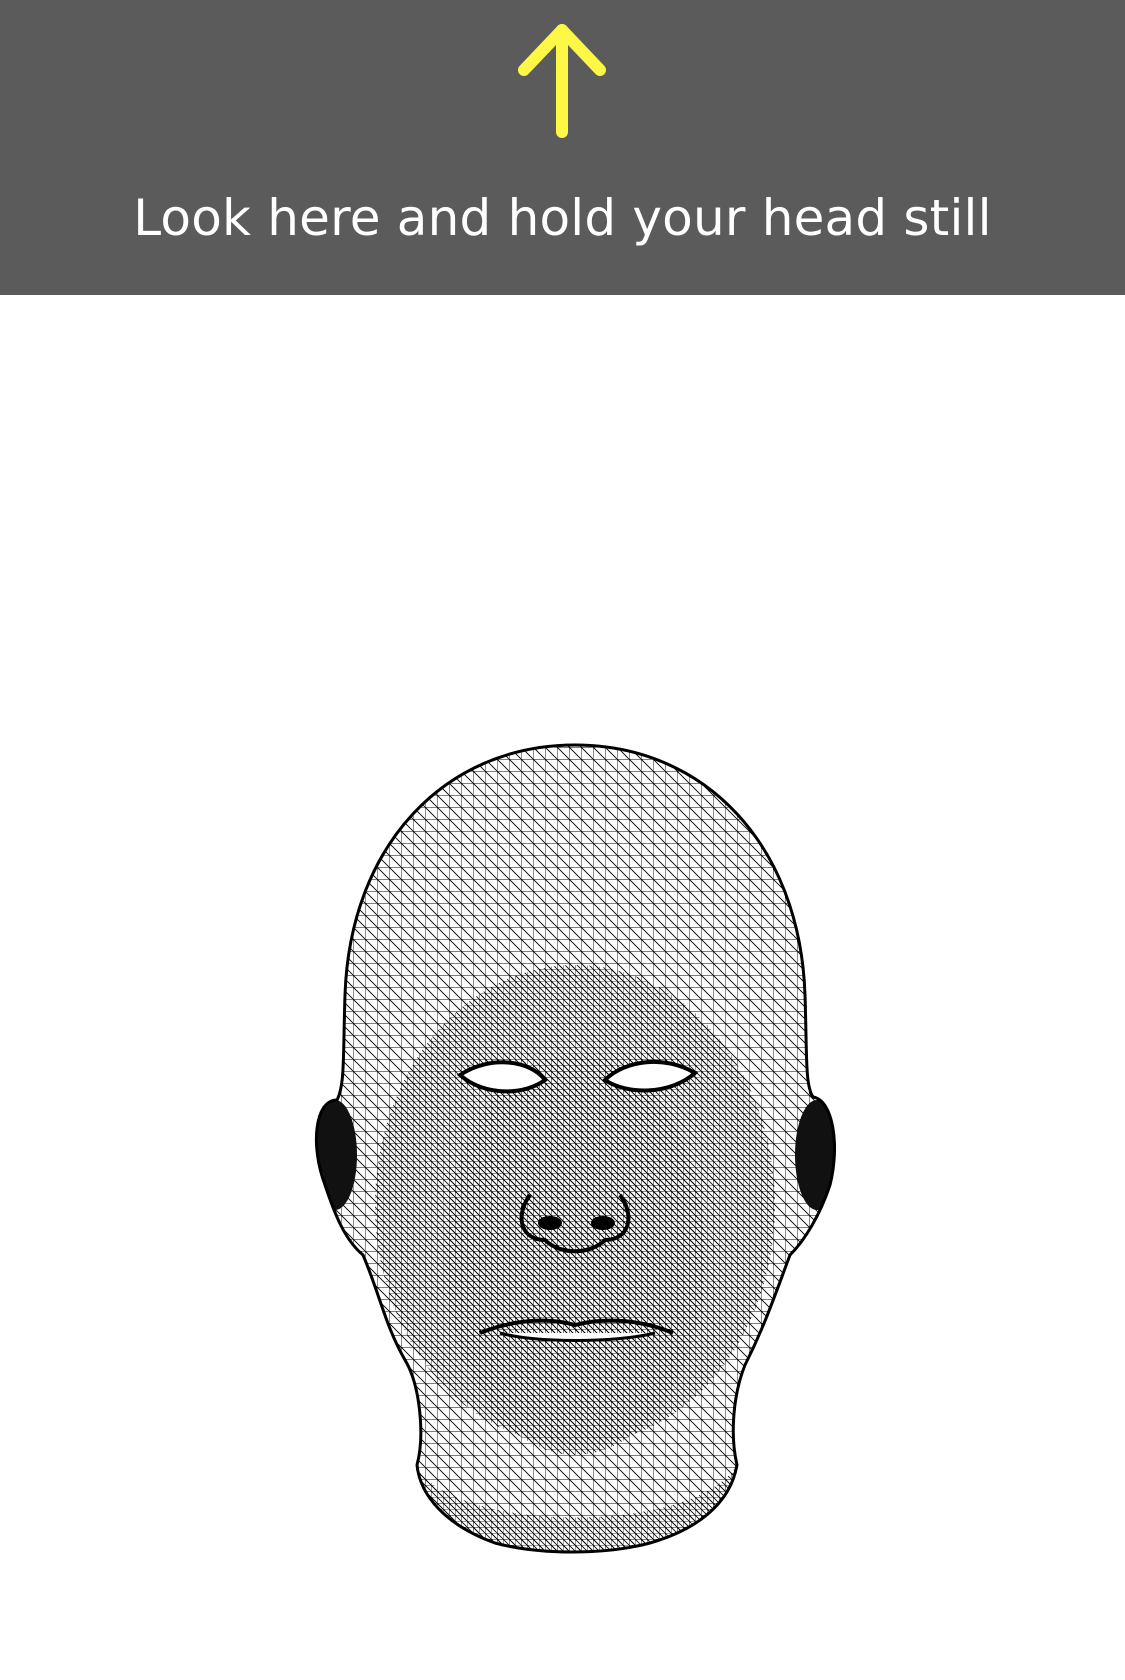 The image size is (1125, 1680). Describe the element at coordinates (562, 218) in the screenshot. I see `instruction-text: Look here and hold your head still` at that location.